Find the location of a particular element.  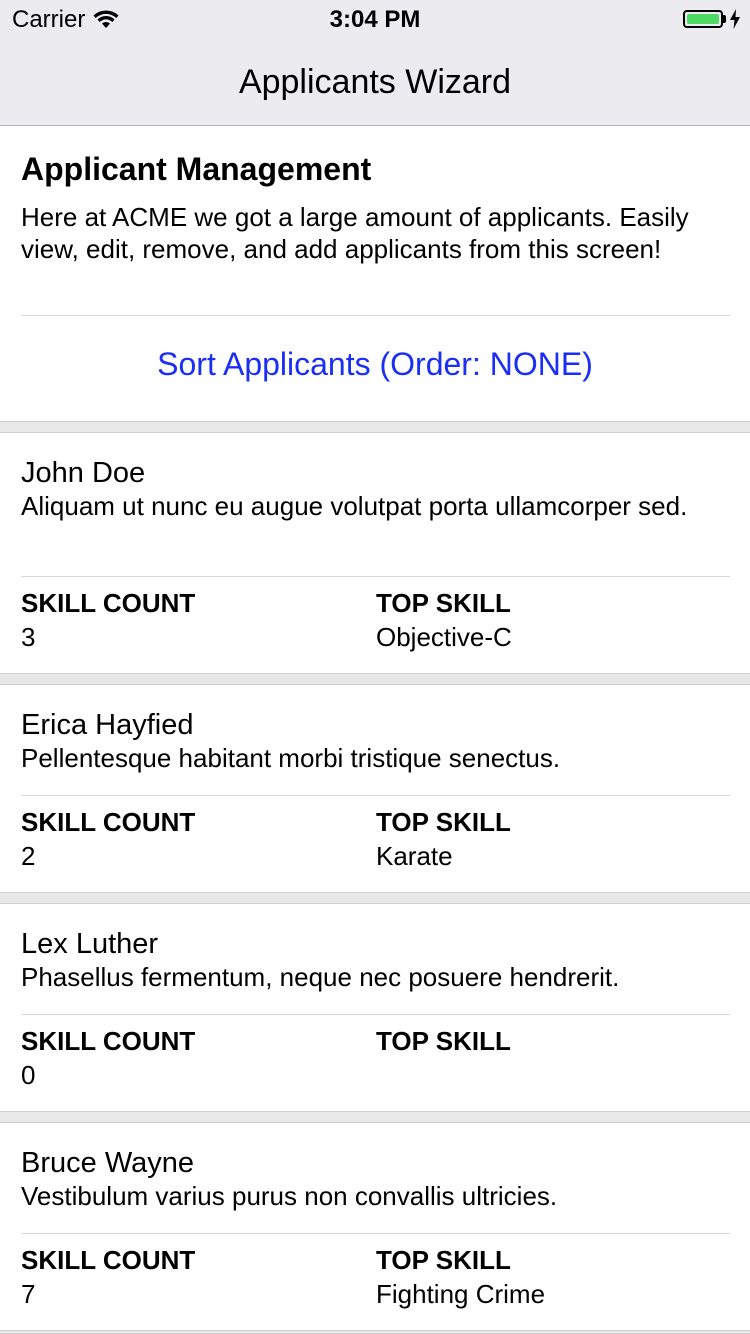

applicant-name: Lex Luther is located at coordinates (90, 944).